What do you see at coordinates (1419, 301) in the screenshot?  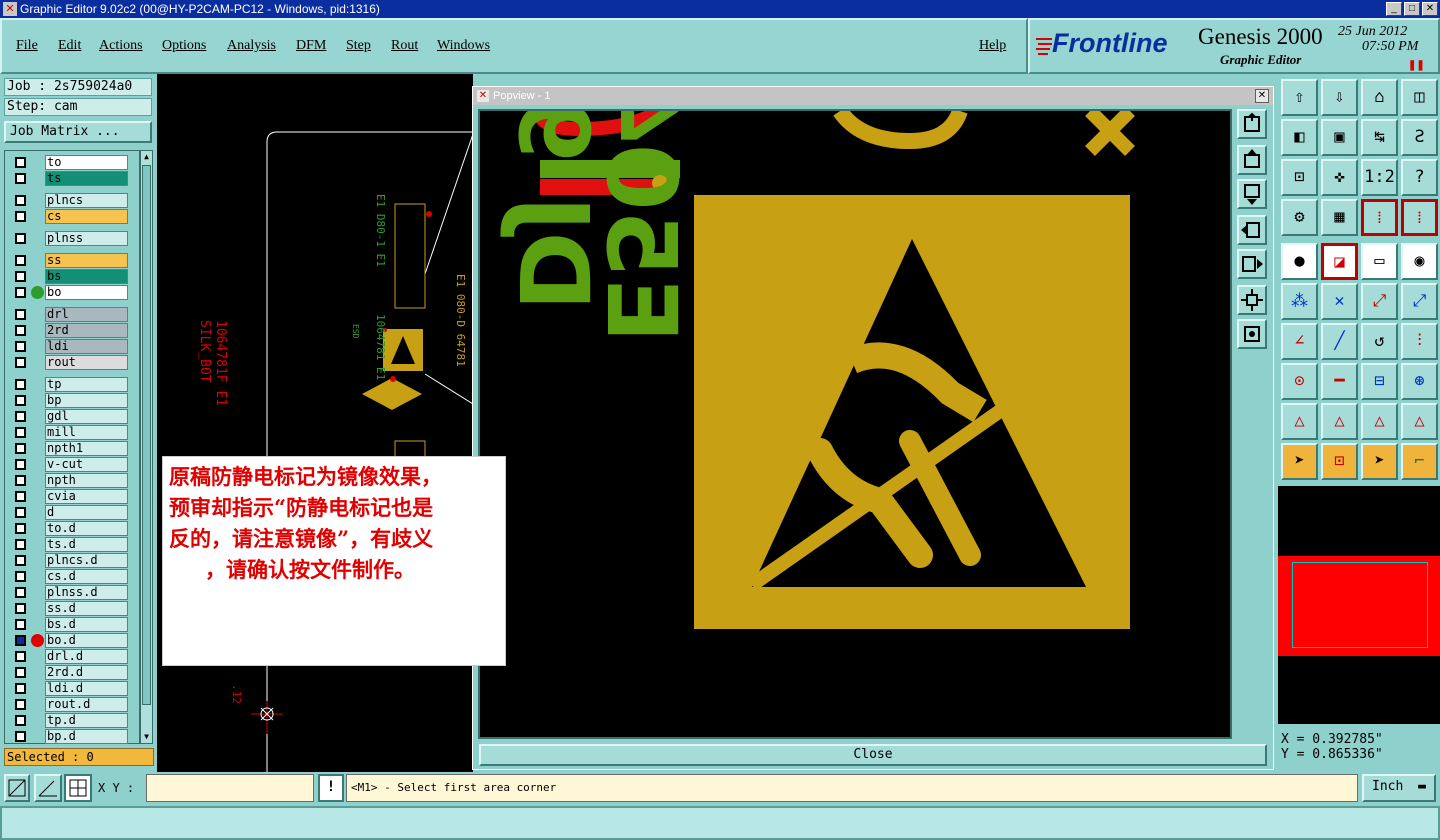 I see `connect-alt-tool: ⤢` at bounding box center [1419, 301].